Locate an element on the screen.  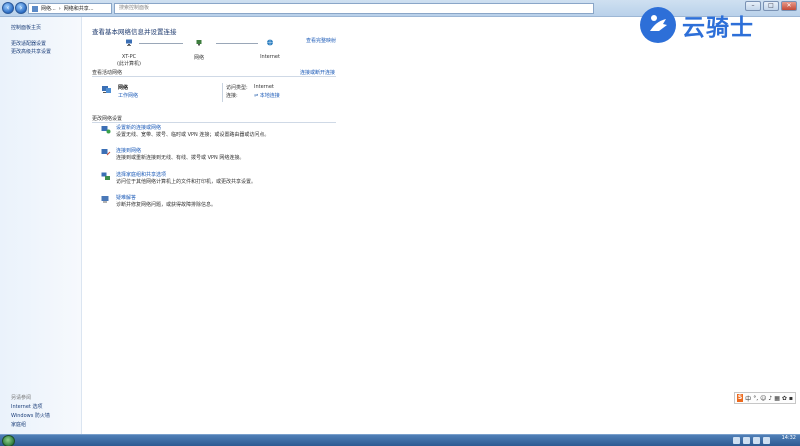
microphone-icon: ♪ is located at coordinates (770, 398).